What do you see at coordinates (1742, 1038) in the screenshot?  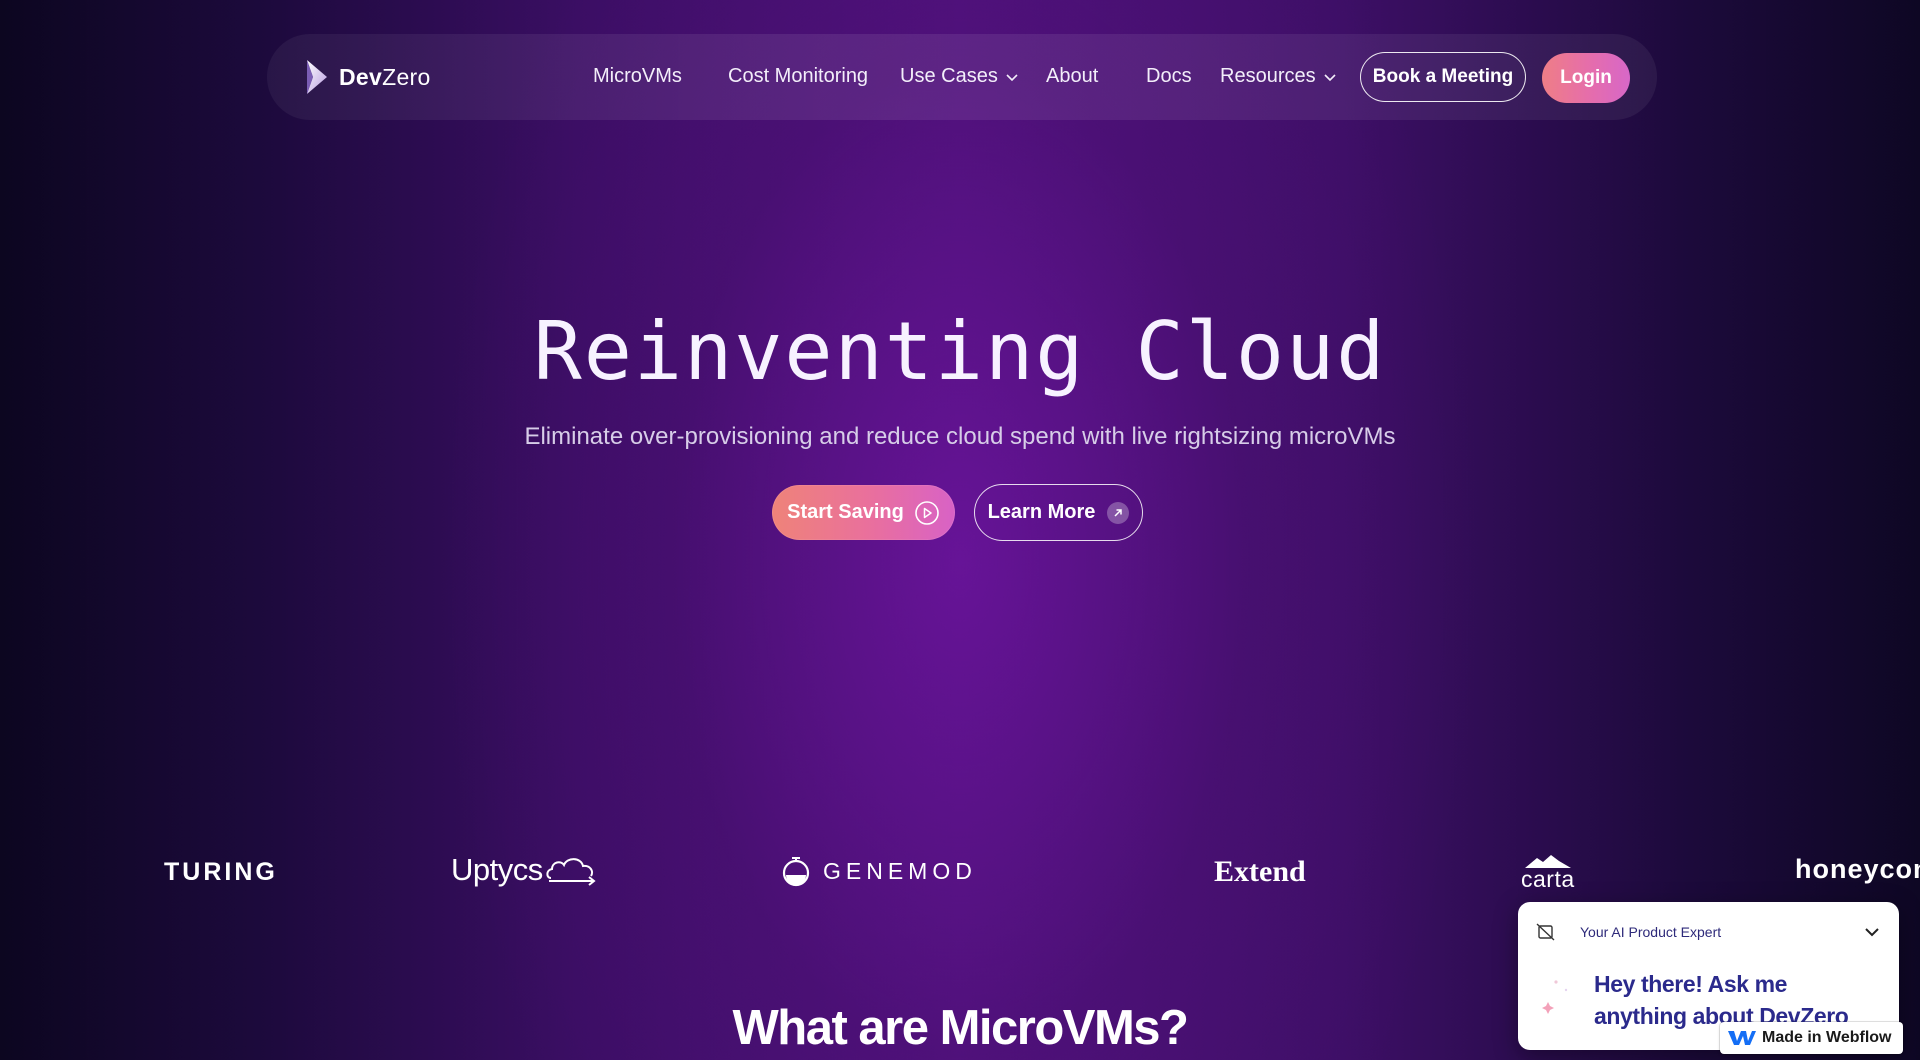 I see `webflow-logo-icon` at bounding box center [1742, 1038].